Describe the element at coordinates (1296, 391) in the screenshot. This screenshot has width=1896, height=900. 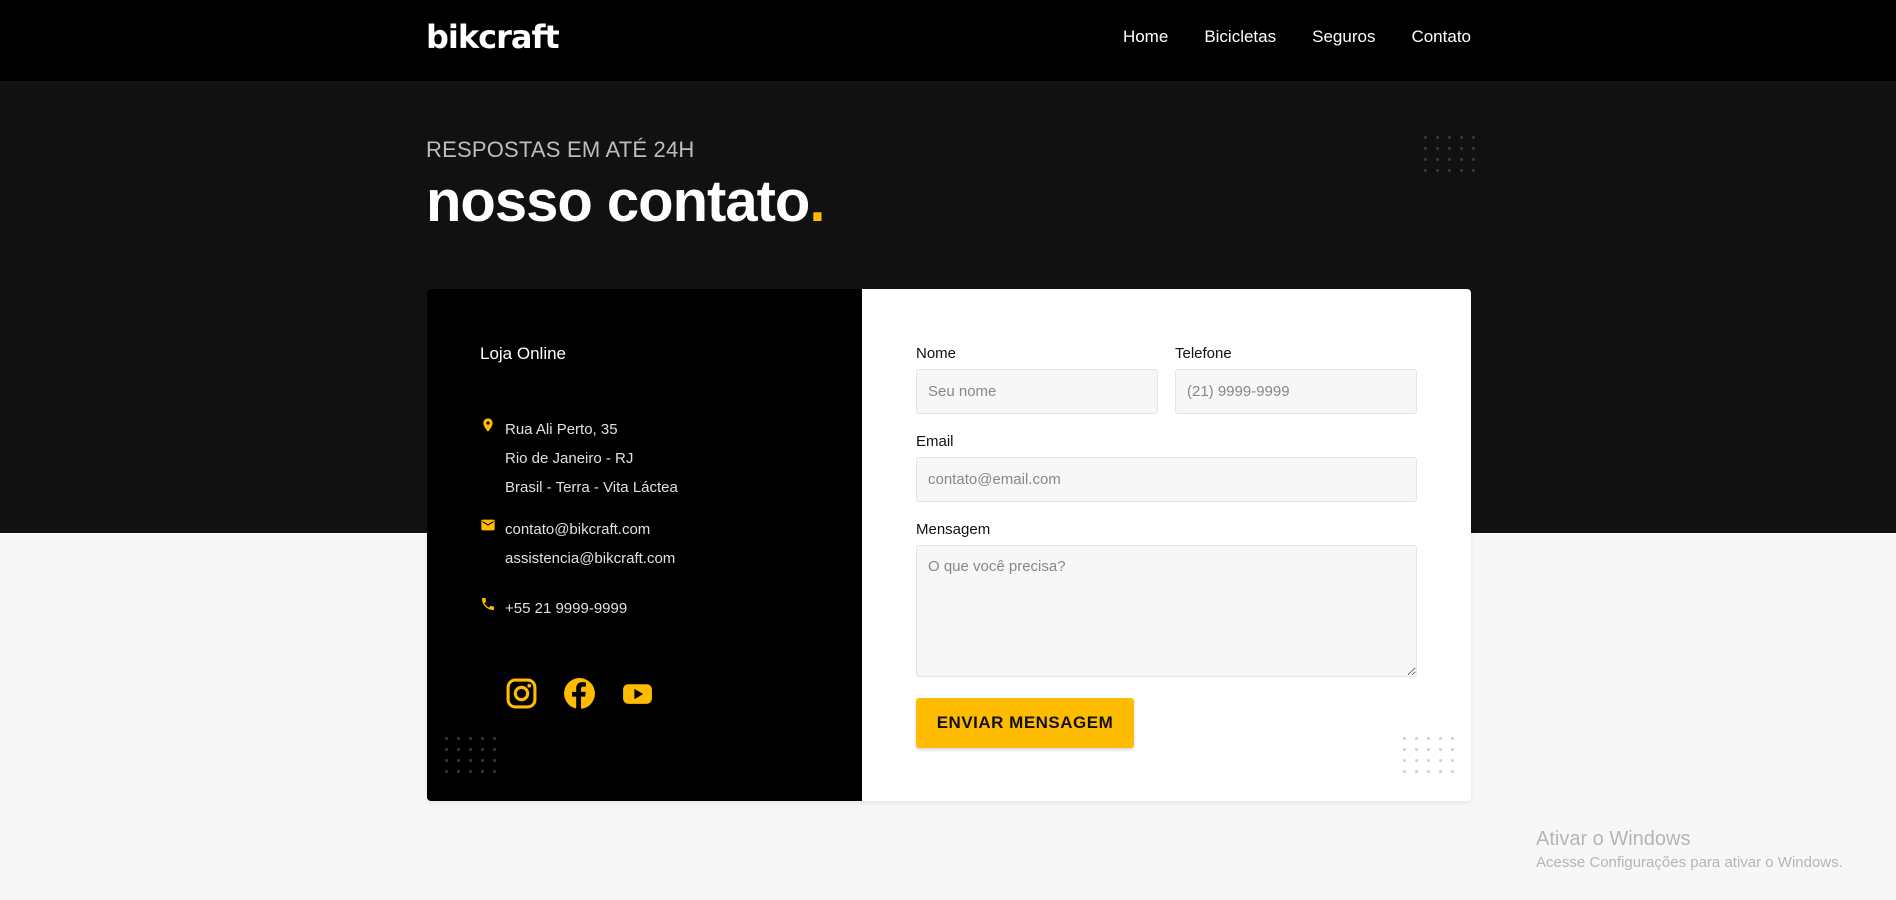
I see `phone-input` at that location.